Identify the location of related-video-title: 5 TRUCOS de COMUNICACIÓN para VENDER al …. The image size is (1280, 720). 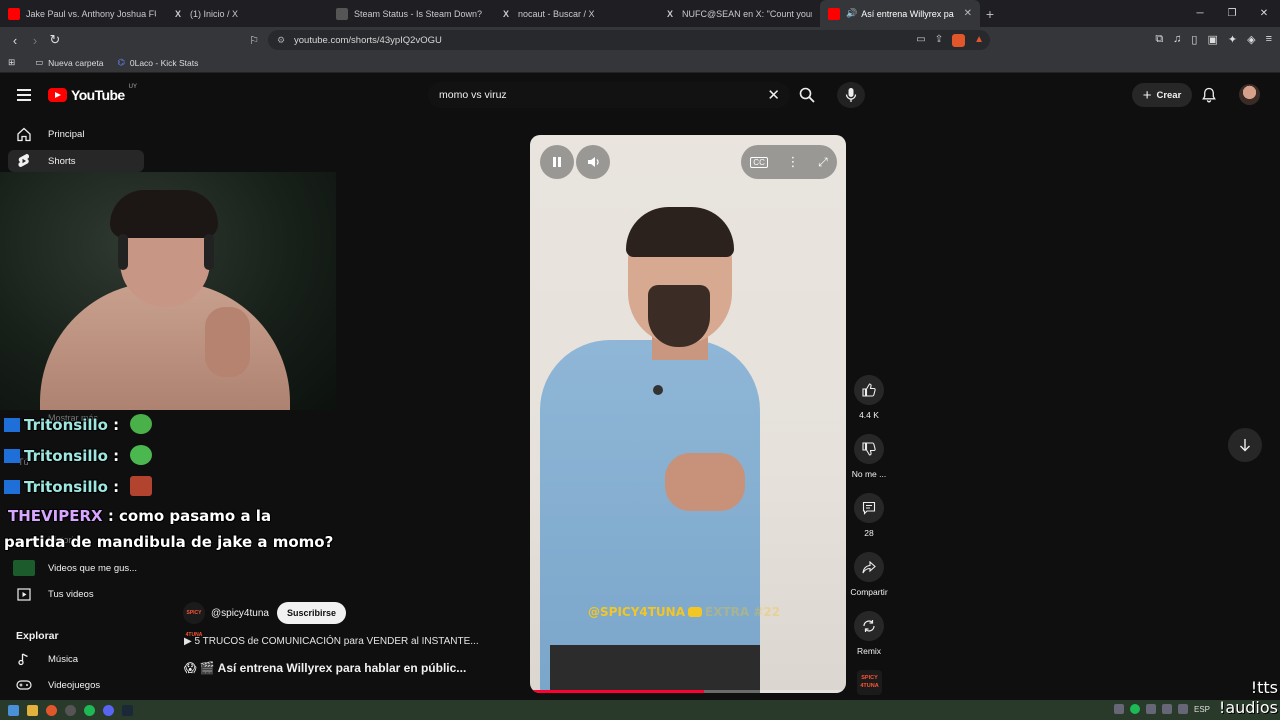
(336, 641).